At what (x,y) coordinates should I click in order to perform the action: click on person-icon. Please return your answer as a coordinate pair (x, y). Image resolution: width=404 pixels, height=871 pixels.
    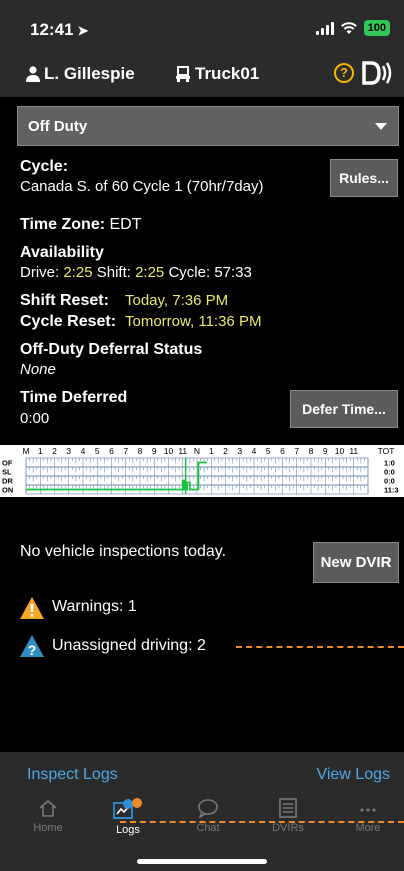
    Looking at the image, I should click on (33, 74).